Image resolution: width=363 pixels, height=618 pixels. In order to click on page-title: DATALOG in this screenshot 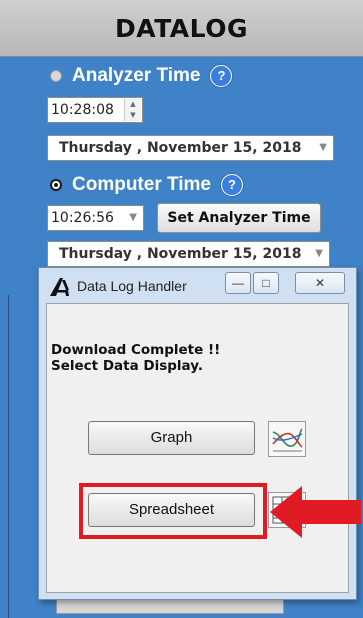, I will do `click(181, 28)`.